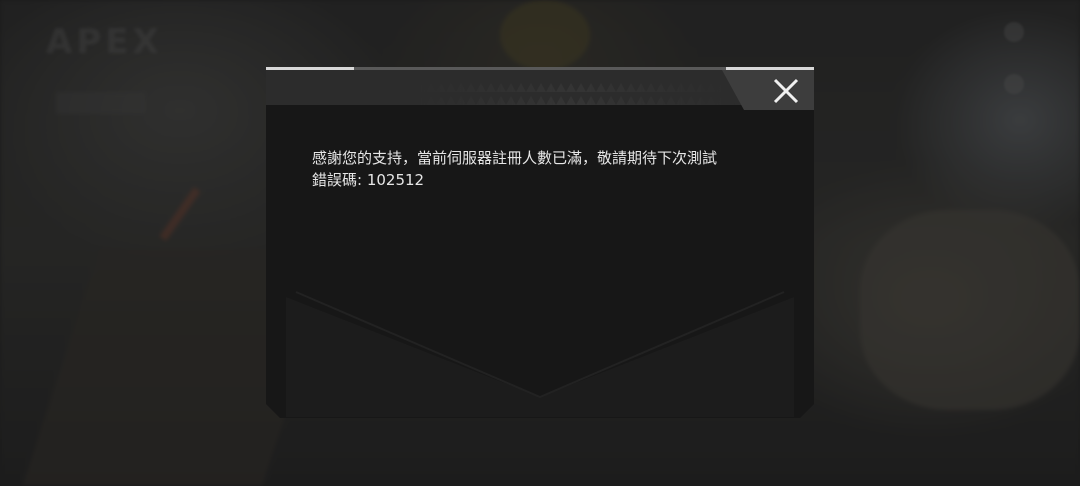 Image resolution: width=1080 pixels, height=486 pixels. I want to click on dialog-message: 感謝您的支持，當前伺服器註冊人數已滿，敬請期待下次測試 錯誤碼: 102512, so click(537, 169).